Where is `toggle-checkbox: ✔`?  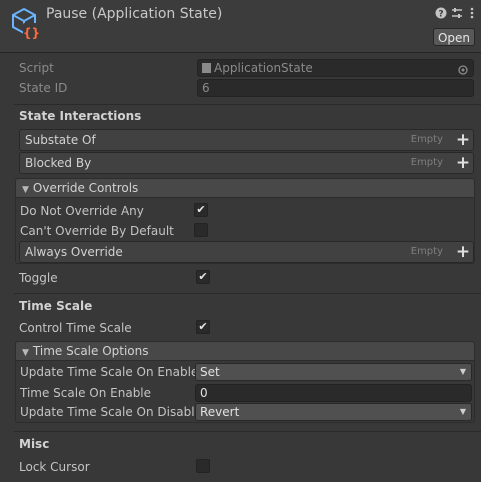 toggle-checkbox: ✔ is located at coordinates (203, 277).